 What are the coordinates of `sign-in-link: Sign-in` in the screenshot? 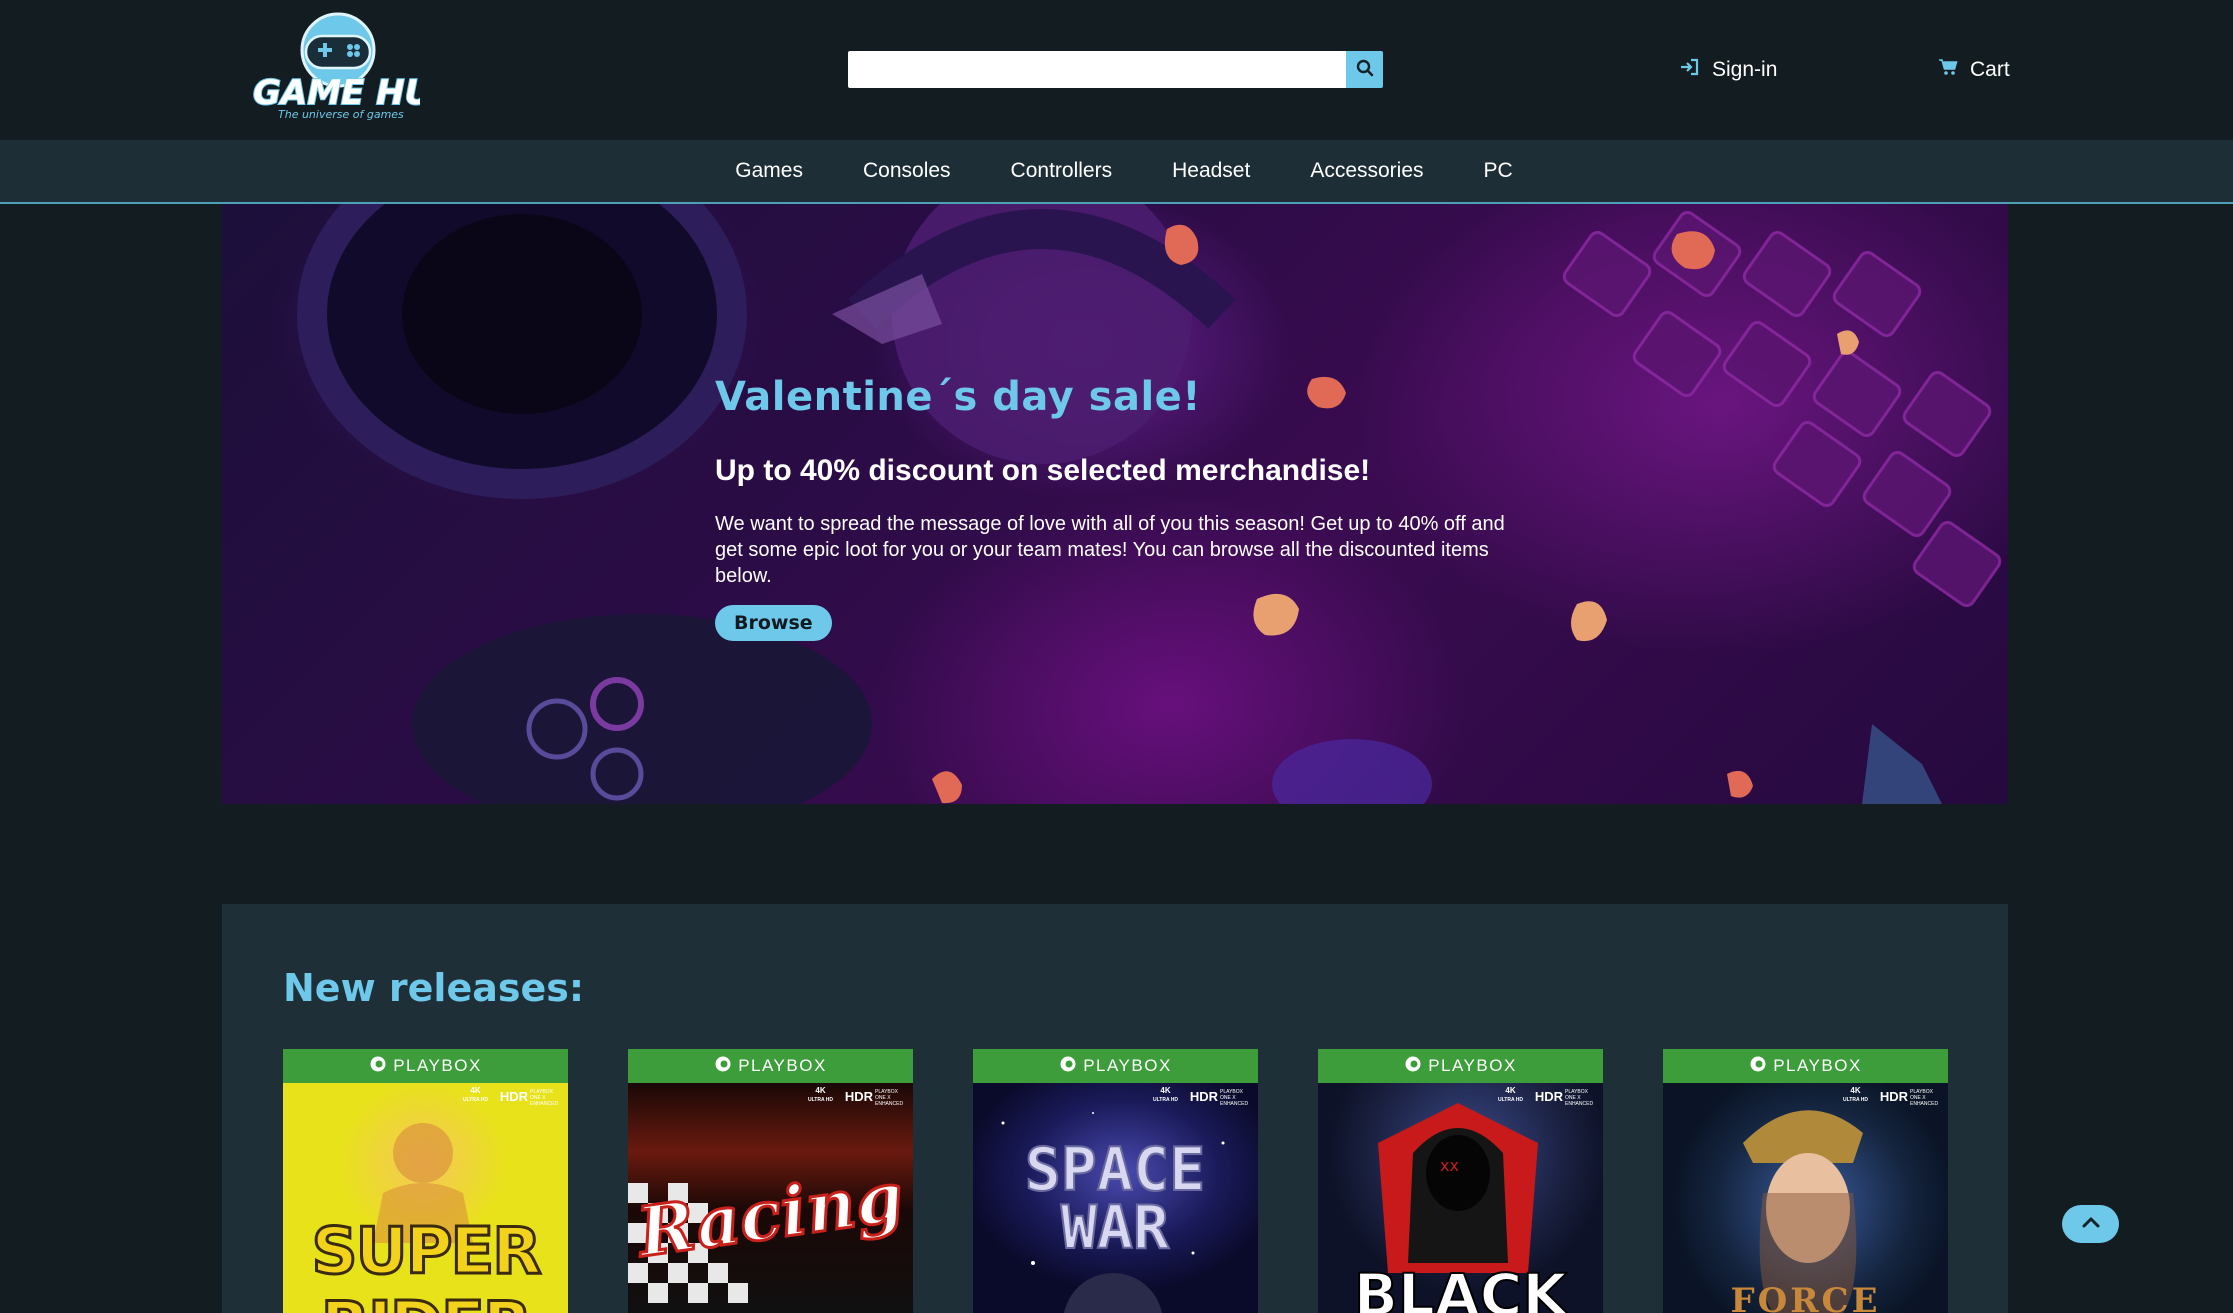 It's located at (1728, 70).